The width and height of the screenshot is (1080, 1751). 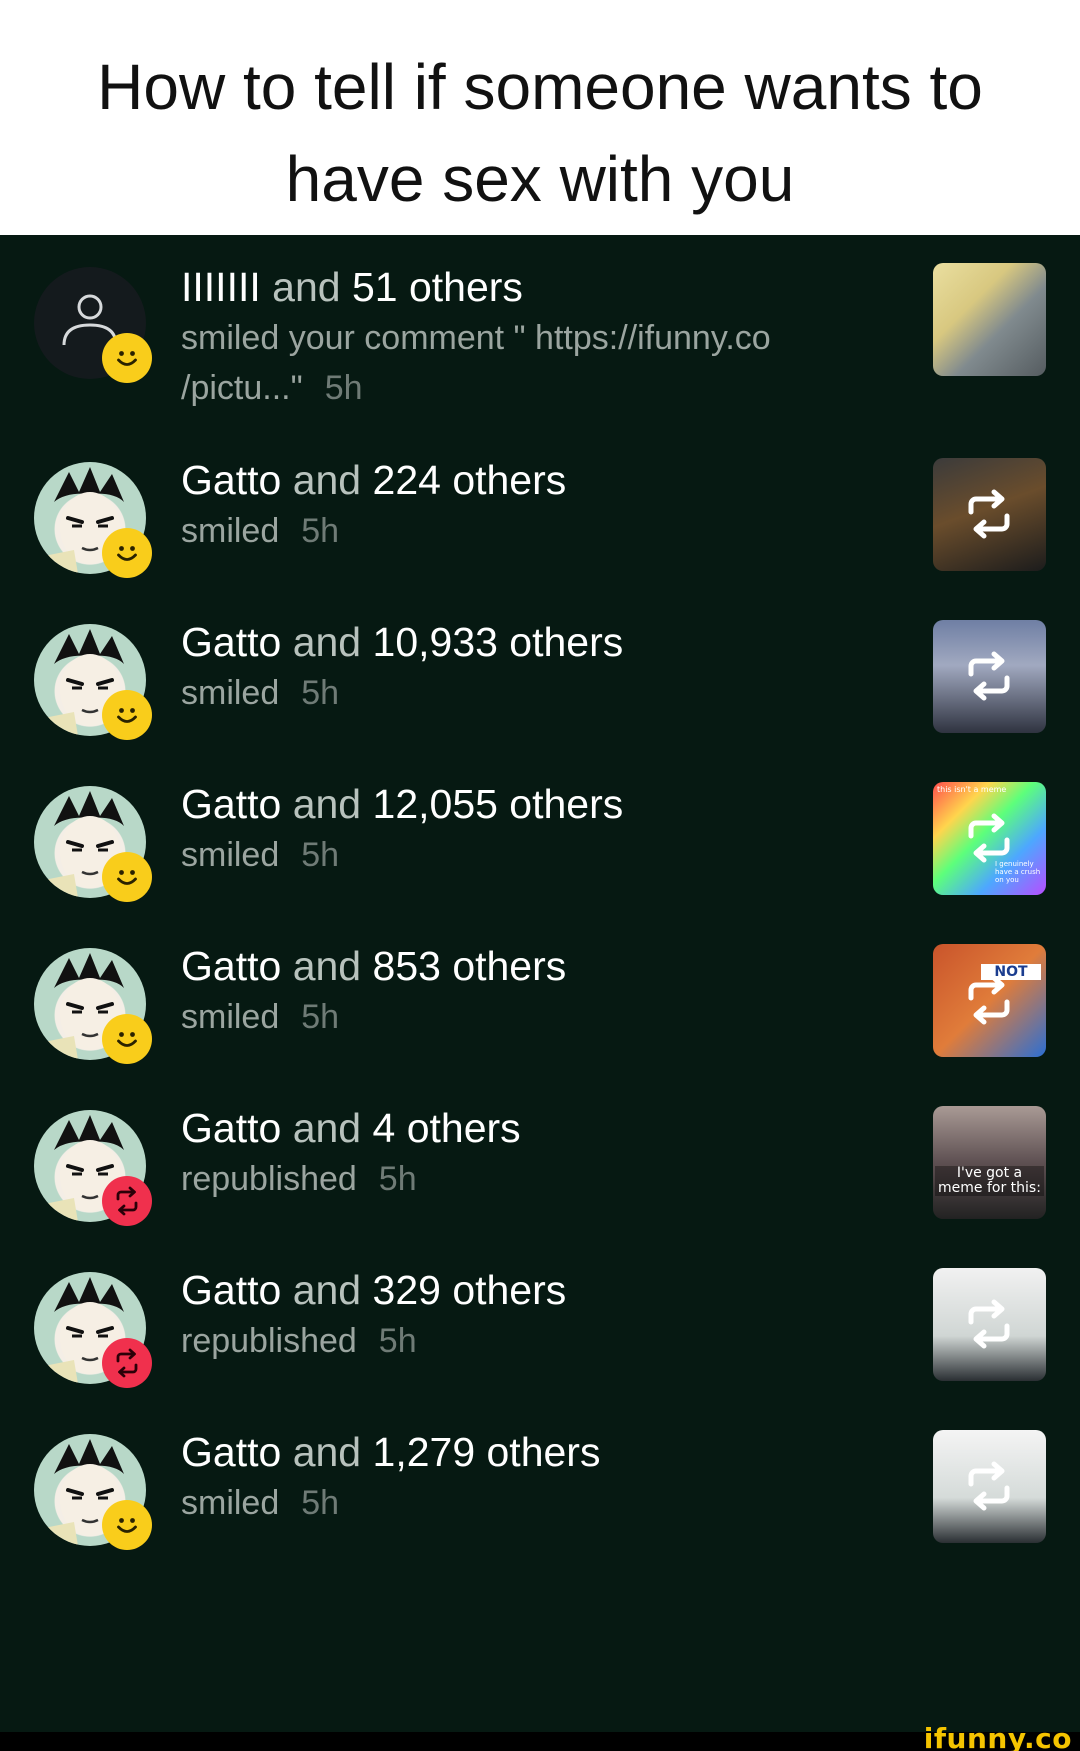 What do you see at coordinates (989, 1181) in the screenshot?
I see `thumb-meme-text: I've got a meme for this:` at bounding box center [989, 1181].